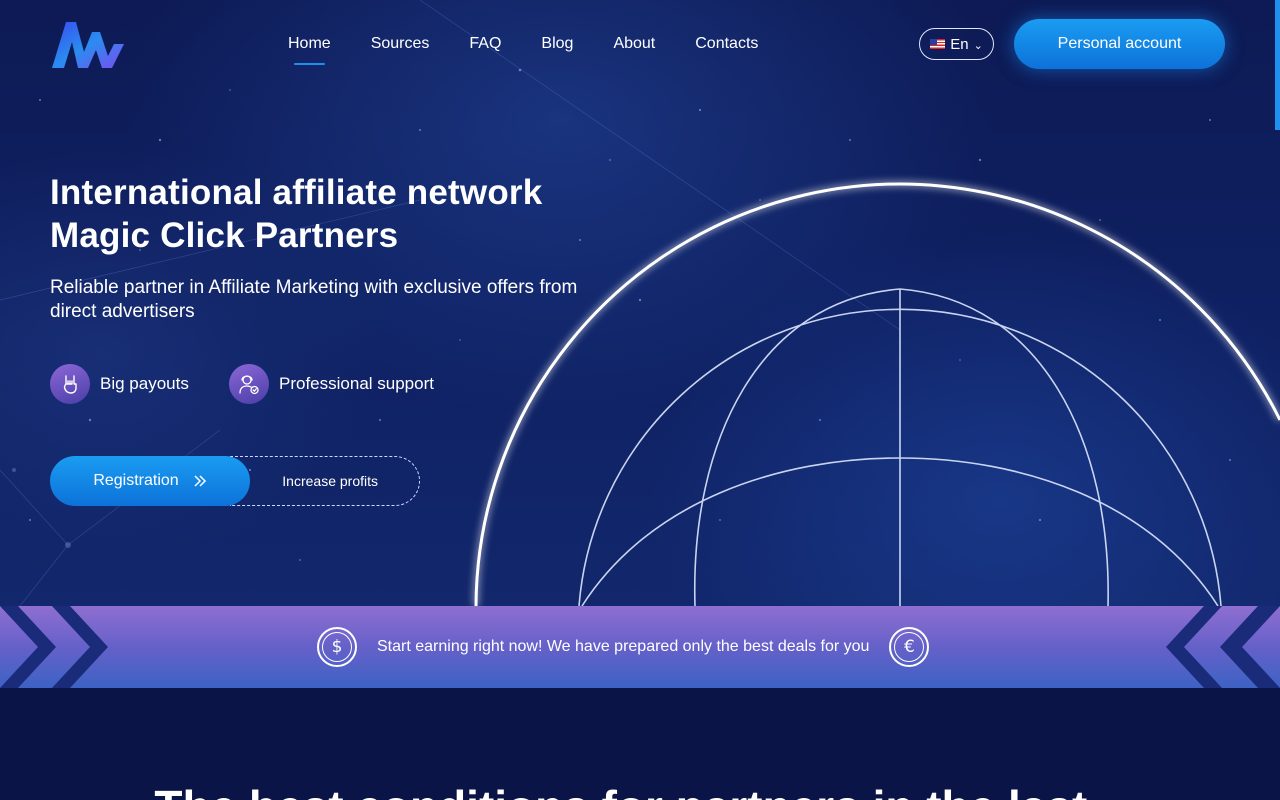 The height and width of the screenshot is (800, 1280). Describe the element at coordinates (200, 481) in the screenshot. I see `double-chevron-right-icon` at that location.